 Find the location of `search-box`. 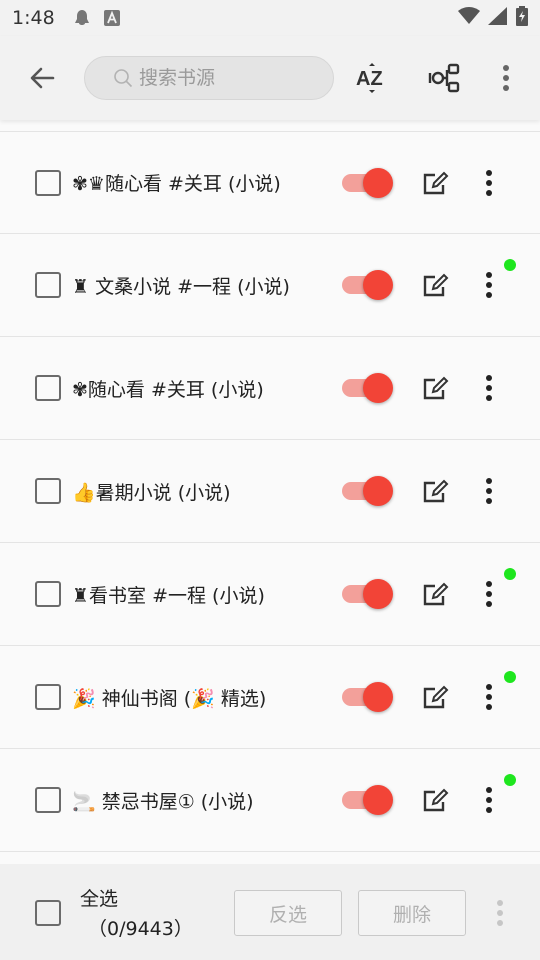

search-box is located at coordinates (209, 78).